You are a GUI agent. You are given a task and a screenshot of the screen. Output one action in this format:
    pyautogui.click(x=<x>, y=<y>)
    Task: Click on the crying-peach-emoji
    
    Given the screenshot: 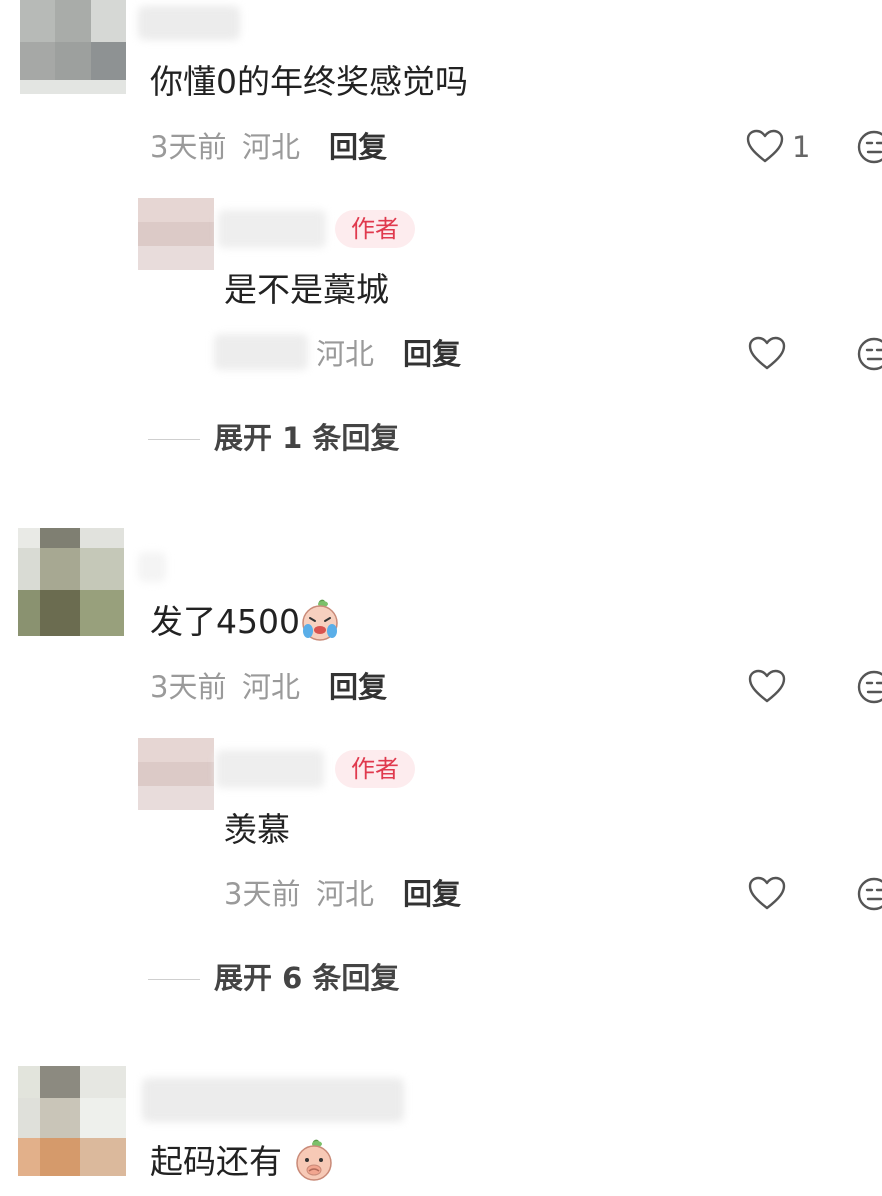 What is the action you would take?
    pyautogui.click(x=320, y=620)
    